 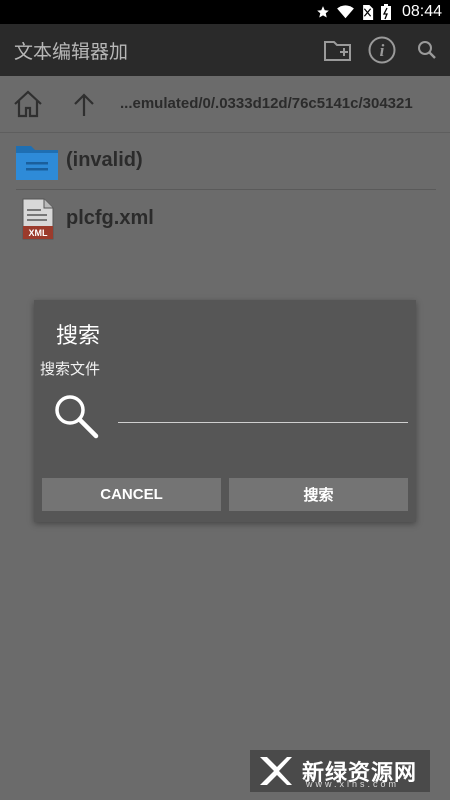 I want to click on star-icon, so click(x=323, y=12).